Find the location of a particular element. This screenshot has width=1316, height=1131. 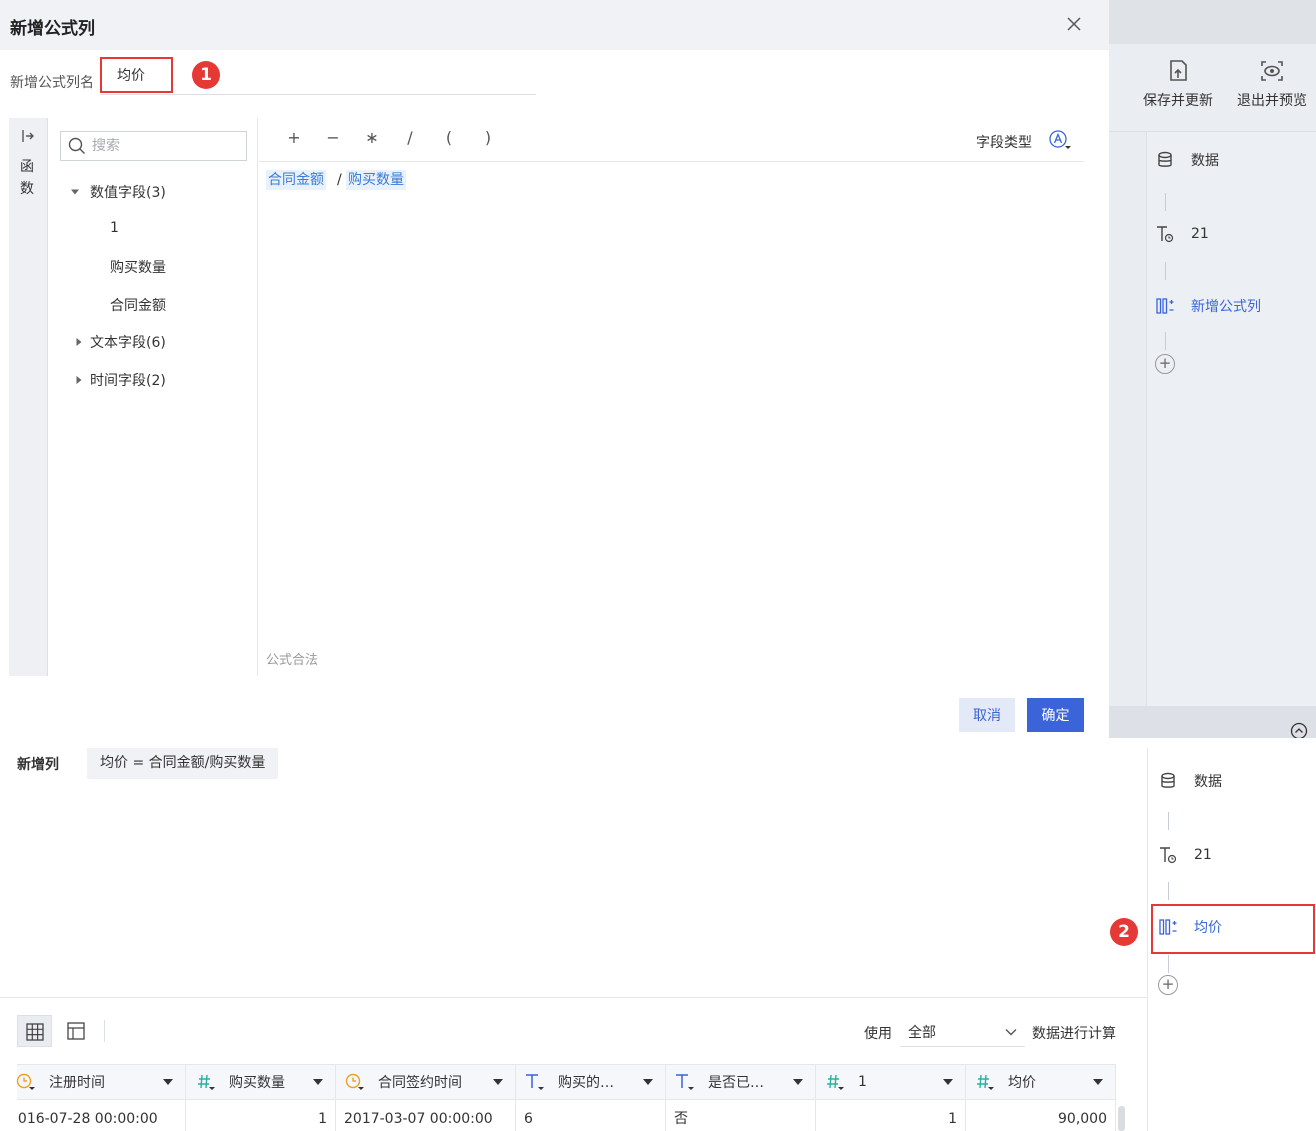

tree-item: 1 is located at coordinates (114, 228).